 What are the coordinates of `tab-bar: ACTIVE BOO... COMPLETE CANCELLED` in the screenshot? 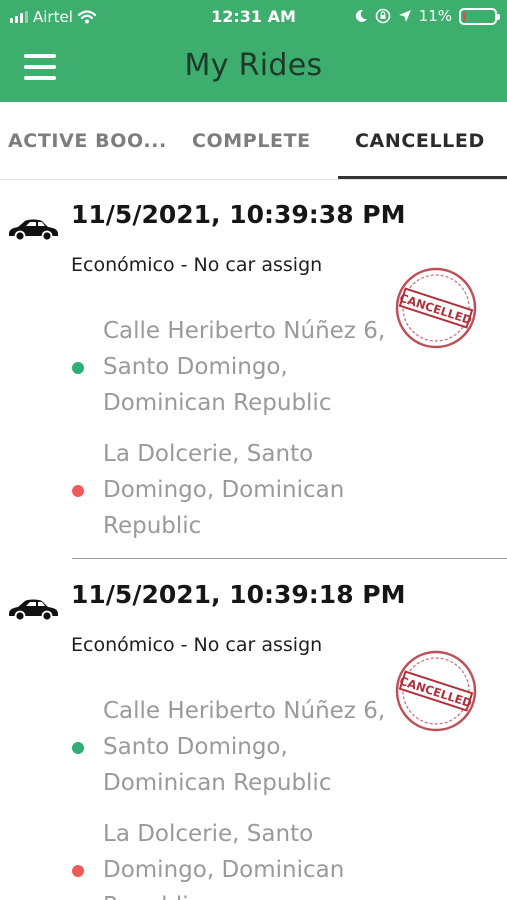 It's located at (253, 141).